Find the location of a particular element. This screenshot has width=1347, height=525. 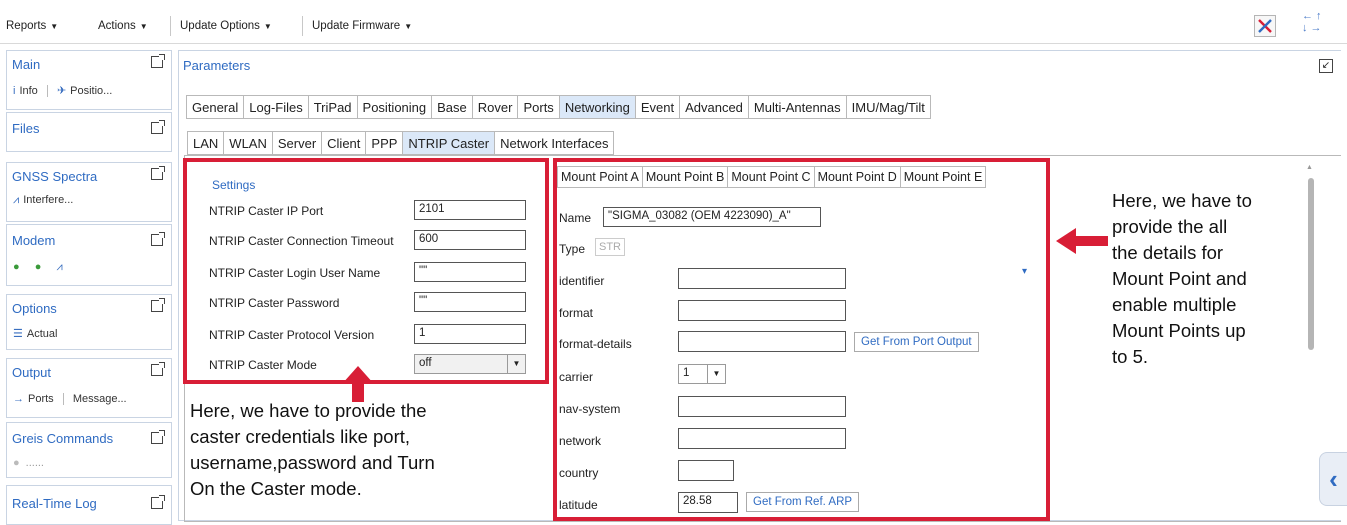

tab-mount-point-c: Mount Point C is located at coordinates (771, 177).